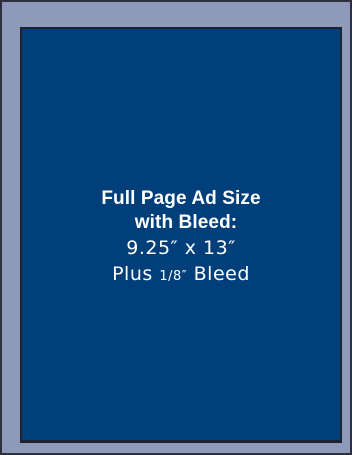  I want to click on ad-bleed-line: Plus 1/8″ Bleed, so click(181, 275).